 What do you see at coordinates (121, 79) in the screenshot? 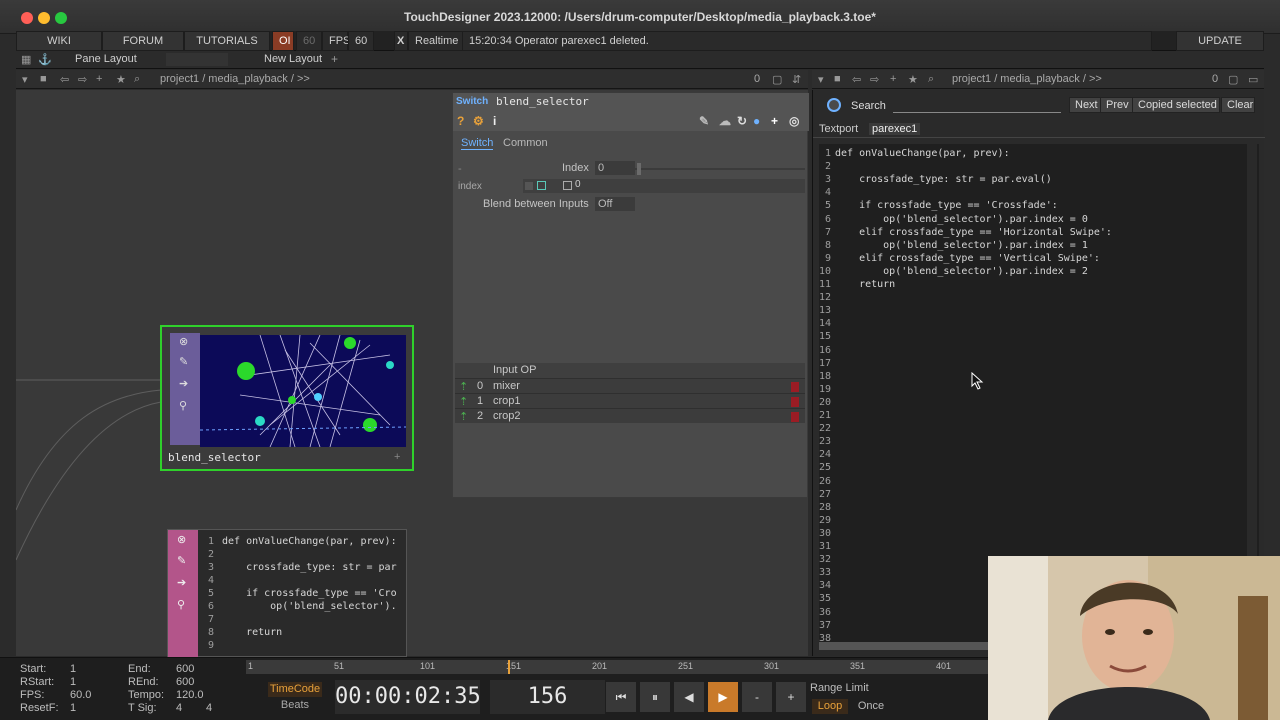
I see `bookmark-icon: ★` at bounding box center [121, 79].